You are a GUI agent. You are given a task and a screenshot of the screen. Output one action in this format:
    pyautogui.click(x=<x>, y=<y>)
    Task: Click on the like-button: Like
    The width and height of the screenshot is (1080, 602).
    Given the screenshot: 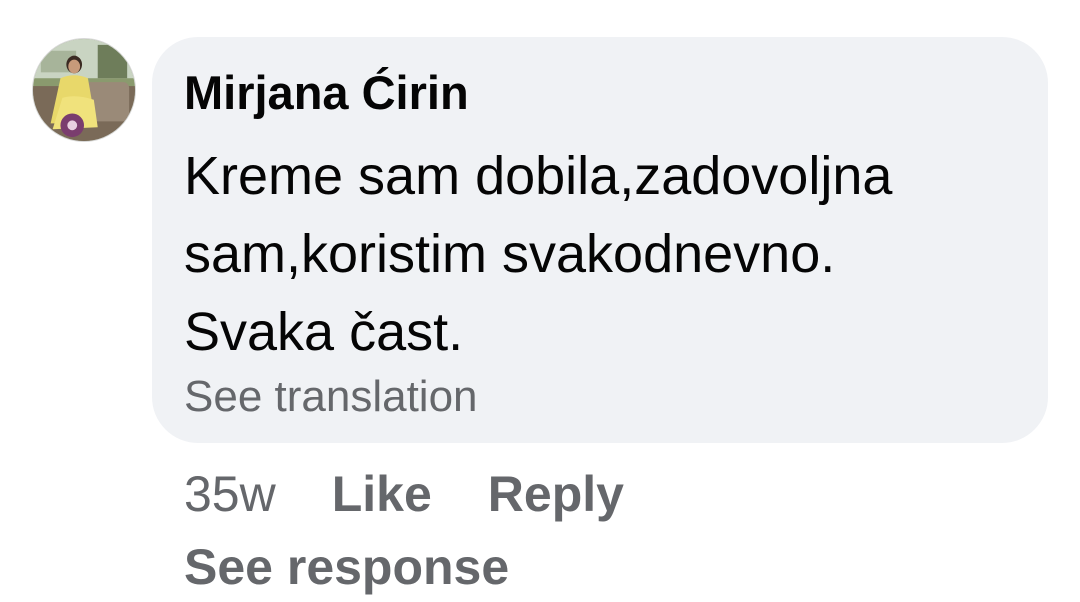 What is the action you would take?
    pyautogui.click(x=382, y=494)
    